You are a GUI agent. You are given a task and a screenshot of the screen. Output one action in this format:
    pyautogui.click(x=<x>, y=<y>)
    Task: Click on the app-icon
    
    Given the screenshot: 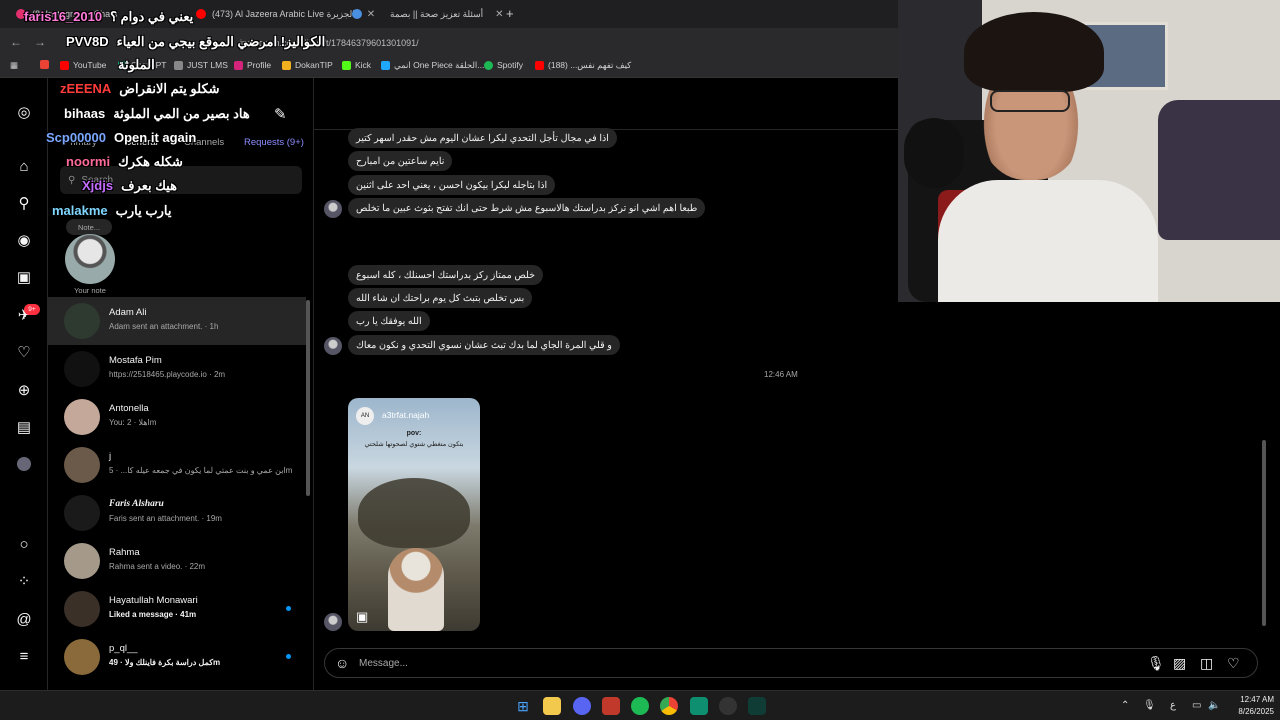 What is the action you would take?
    pyautogui.click(x=699, y=706)
    